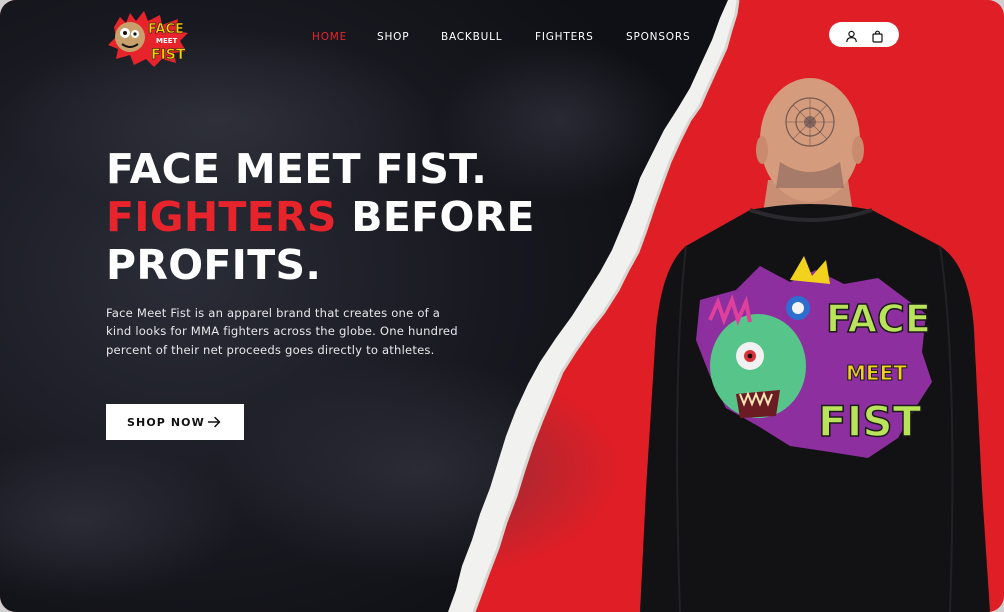 The height and width of the screenshot is (612, 1004). Describe the element at coordinates (864, 34) in the screenshot. I see `header-actions` at that location.